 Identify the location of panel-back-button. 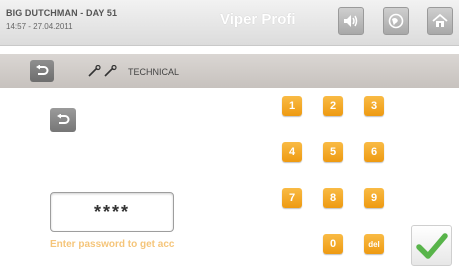
(63, 120).